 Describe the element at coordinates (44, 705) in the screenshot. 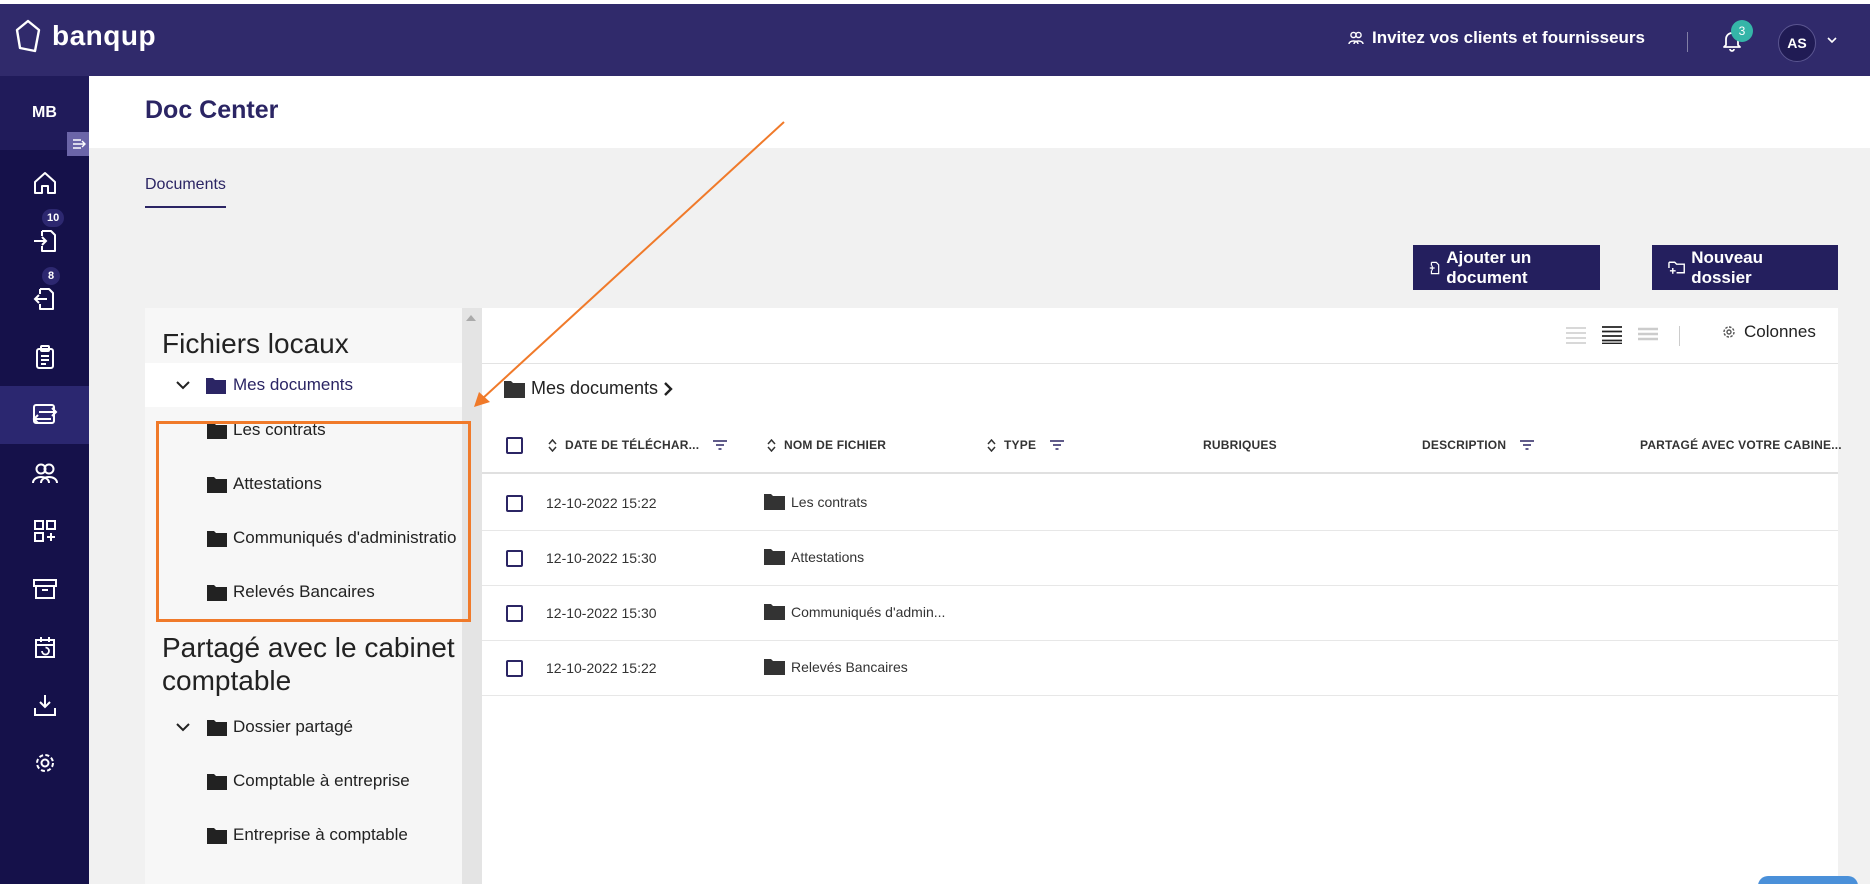

I see `sidebar-item-downloads` at that location.